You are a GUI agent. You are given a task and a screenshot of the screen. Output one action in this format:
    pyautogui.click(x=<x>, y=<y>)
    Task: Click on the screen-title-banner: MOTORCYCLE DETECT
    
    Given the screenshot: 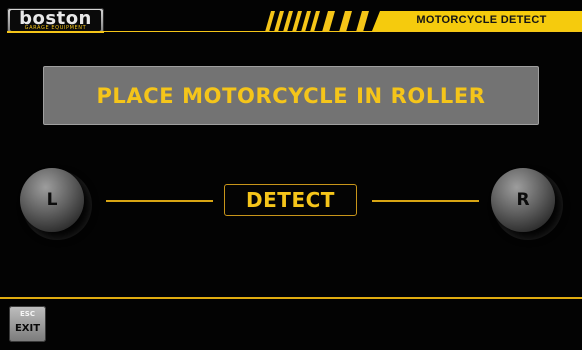 What is the action you would take?
    pyautogui.click(x=477, y=21)
    